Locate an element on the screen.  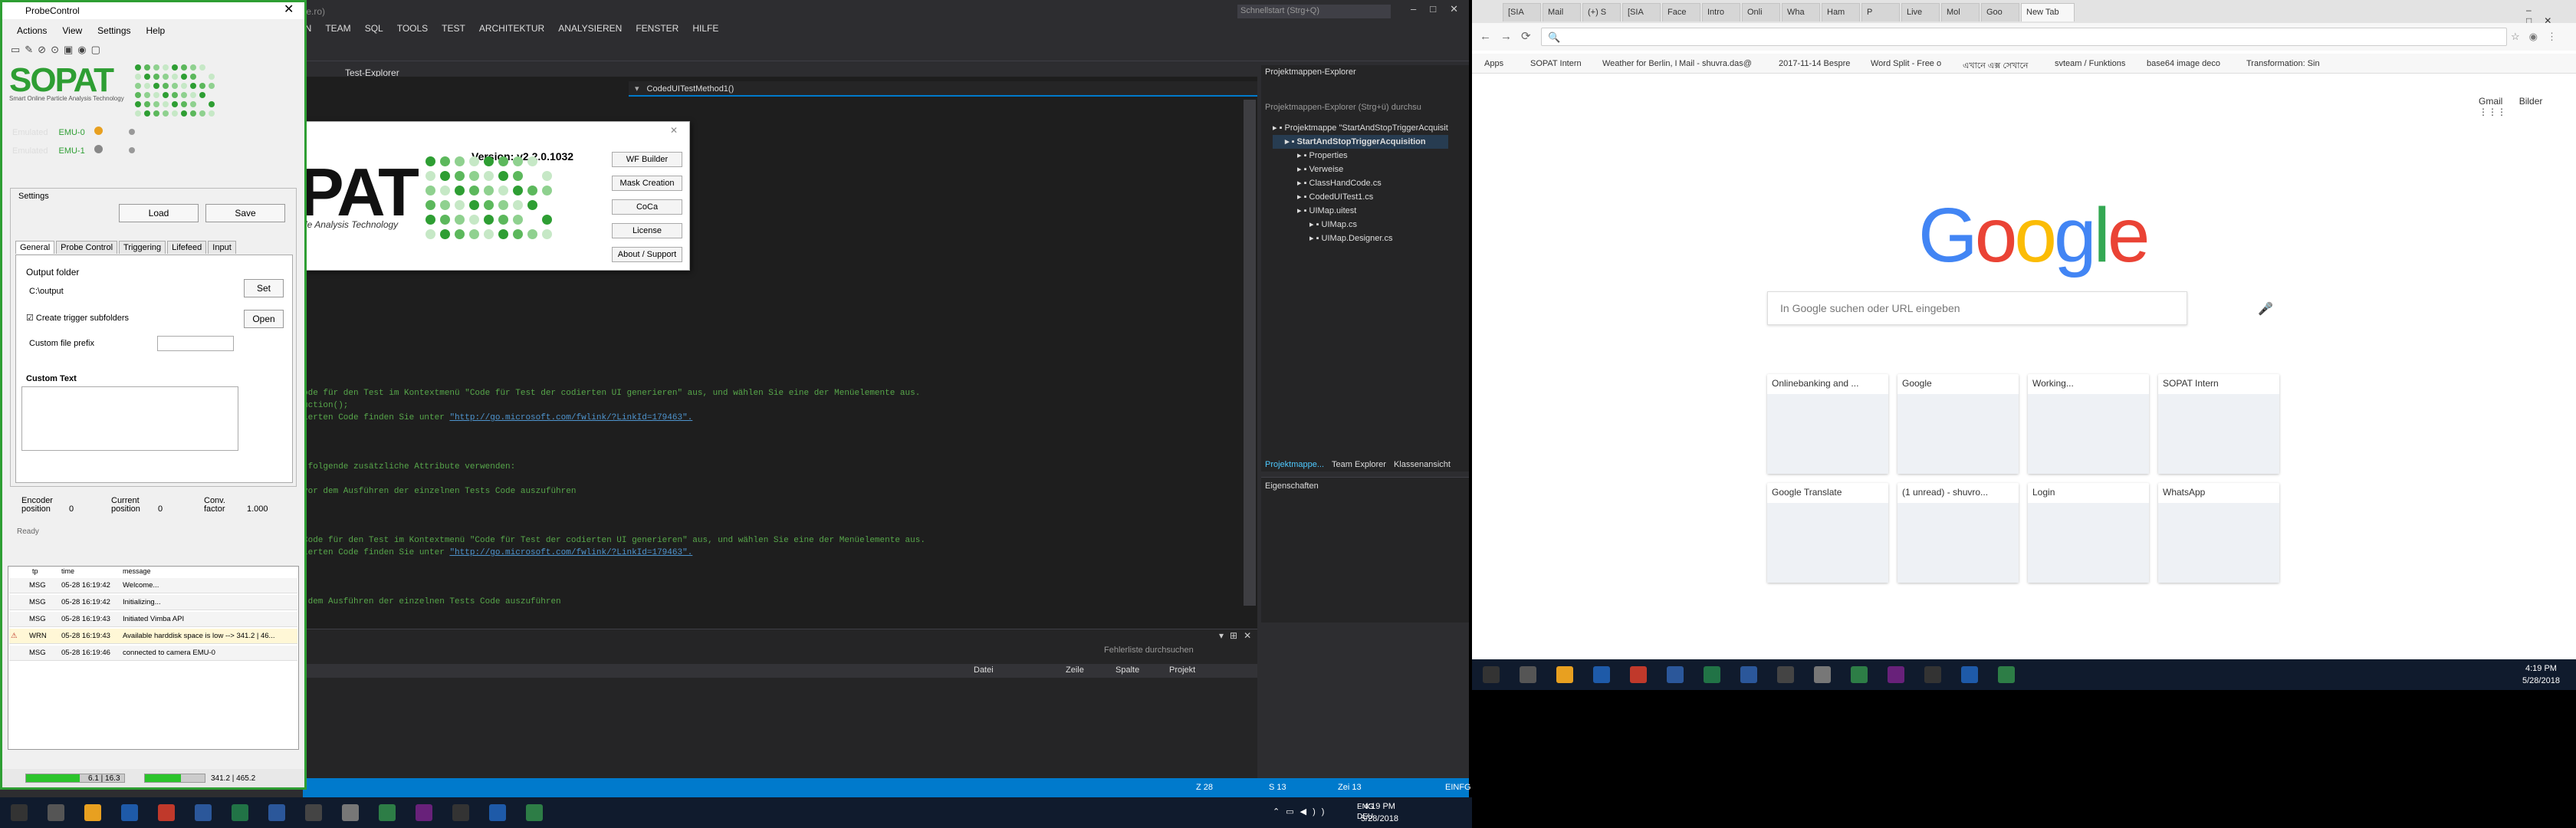
log-col-tp: tp is located at coordinates (35, 571).